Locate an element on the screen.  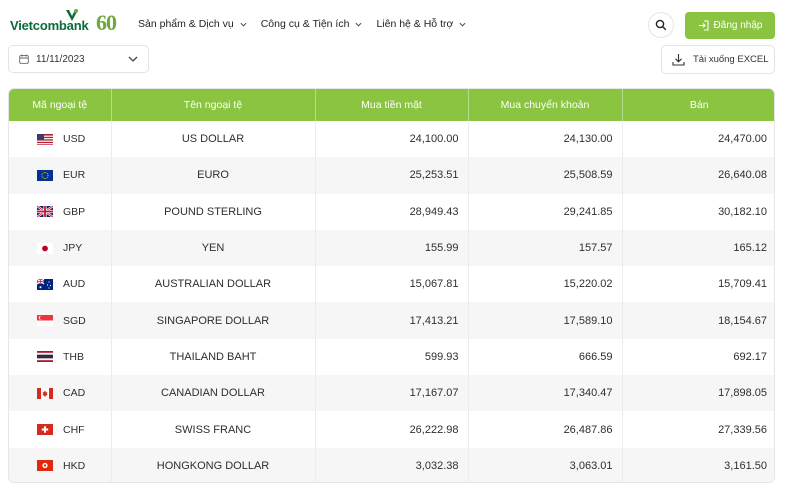
currency-name: HONGKONG DOLLAR is located at coordinates (213, 464).